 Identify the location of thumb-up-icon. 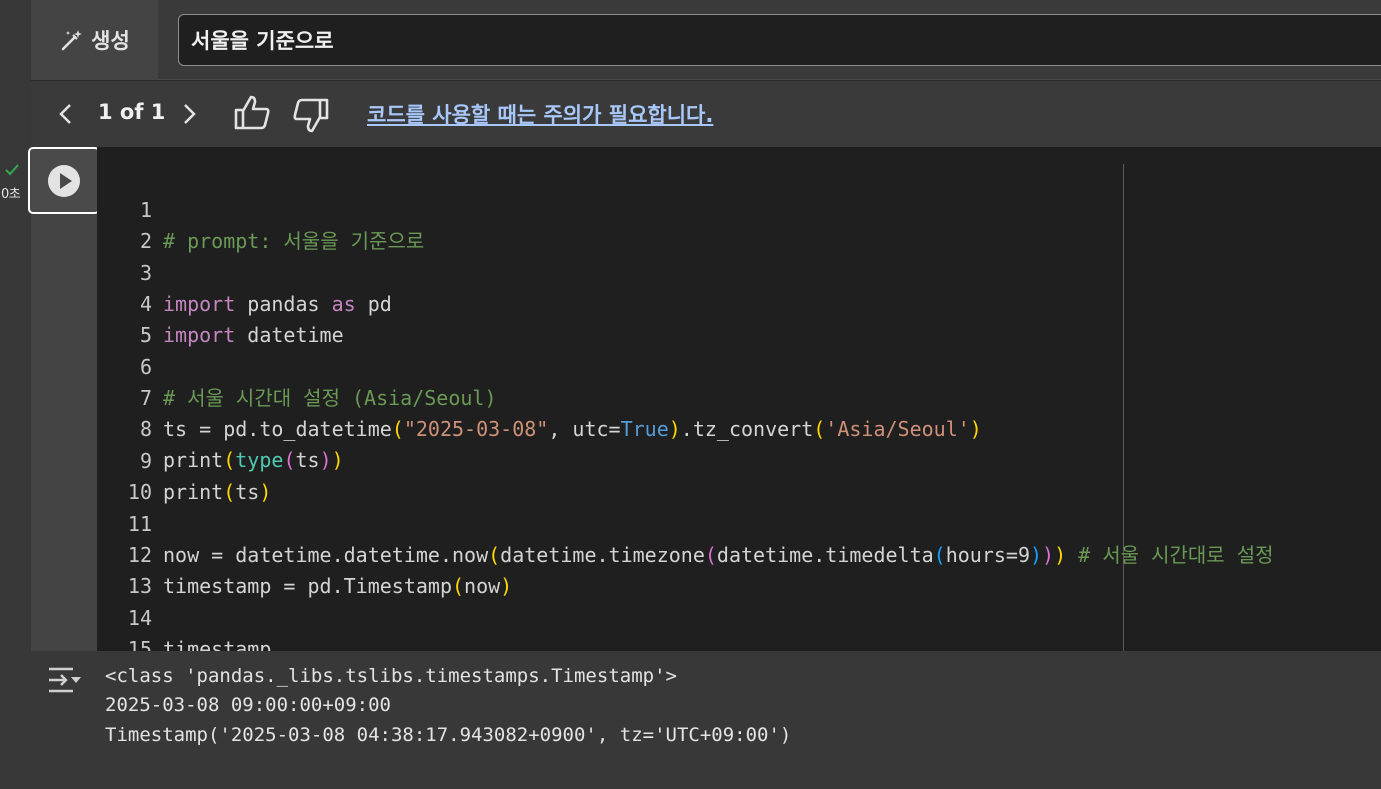
(252, 113).